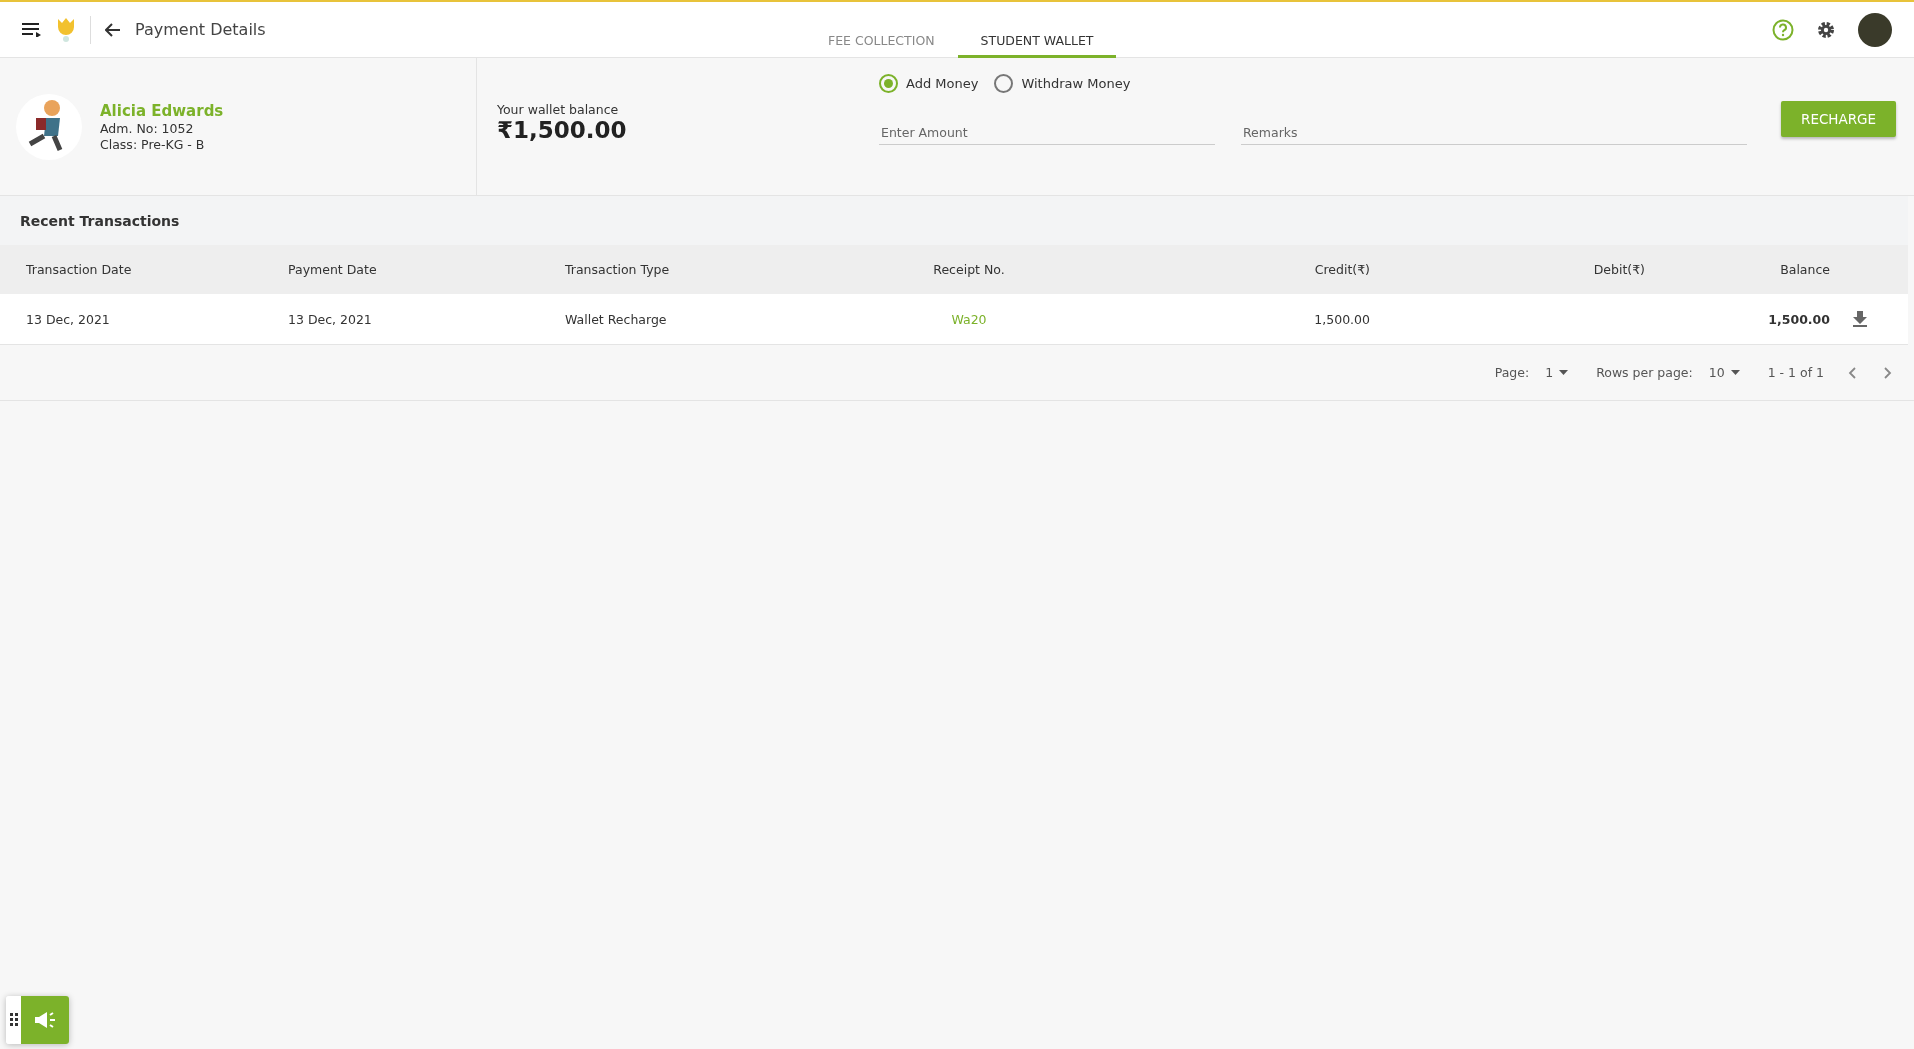 Image resolution: width=1914 pixels, height=1049 pixels. Describe the element at coordinates (1795, 372) in the screenshot. I see `page-range: 1 - 1 of 1` at that location.